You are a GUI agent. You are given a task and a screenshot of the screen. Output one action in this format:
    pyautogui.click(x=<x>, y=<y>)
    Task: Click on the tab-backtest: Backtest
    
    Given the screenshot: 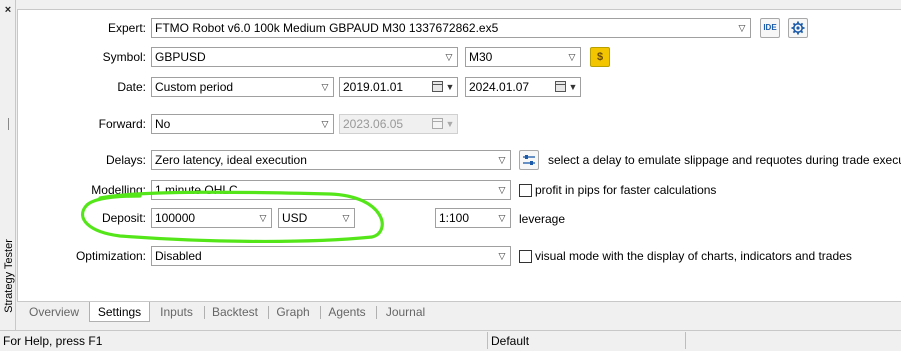 What is the action you would take?
    pyautogui.click(x=235, y=312)
    